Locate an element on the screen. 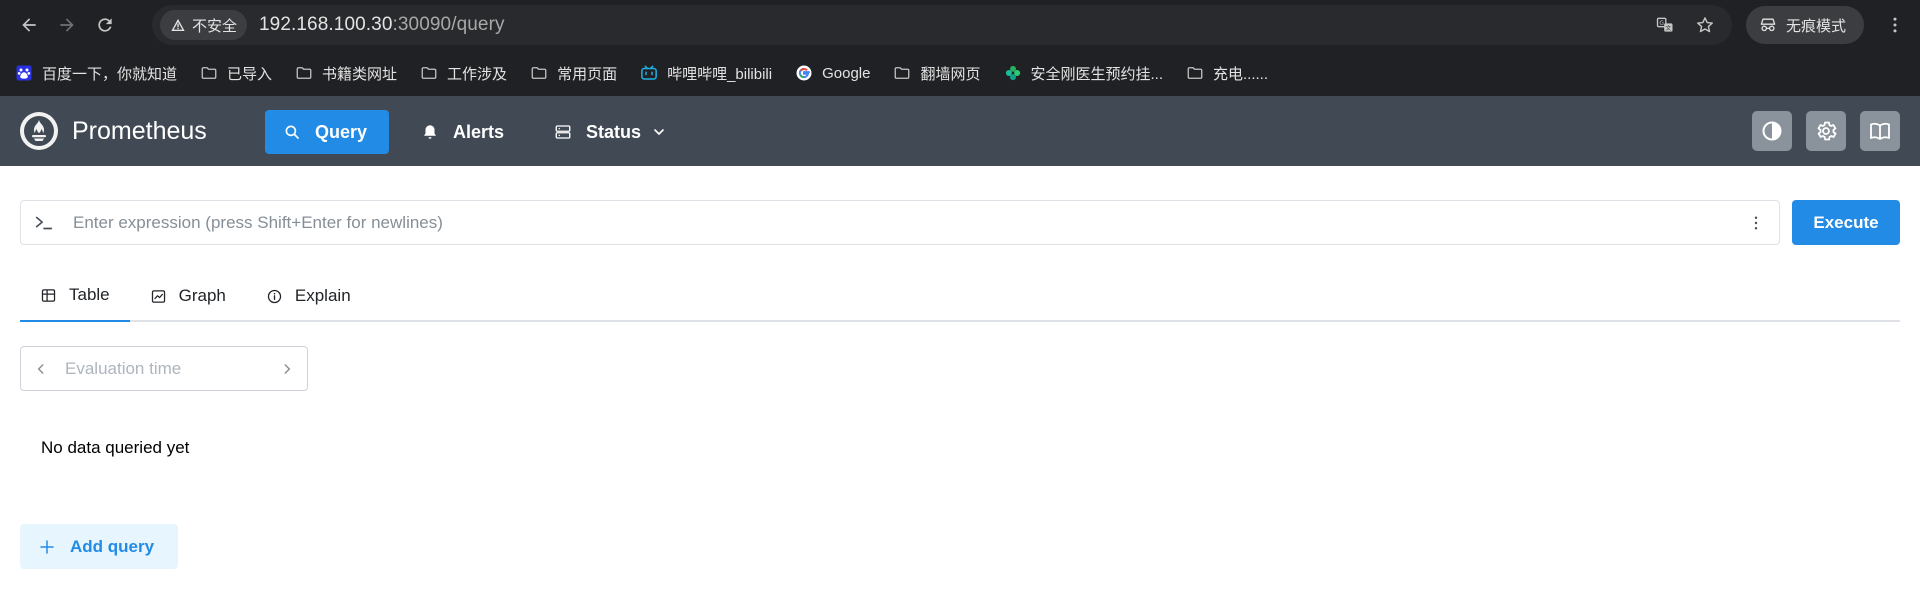 The height and width of the screenshot is (614, 1920). expression-row: Execute is located at coordinates (960, 222).